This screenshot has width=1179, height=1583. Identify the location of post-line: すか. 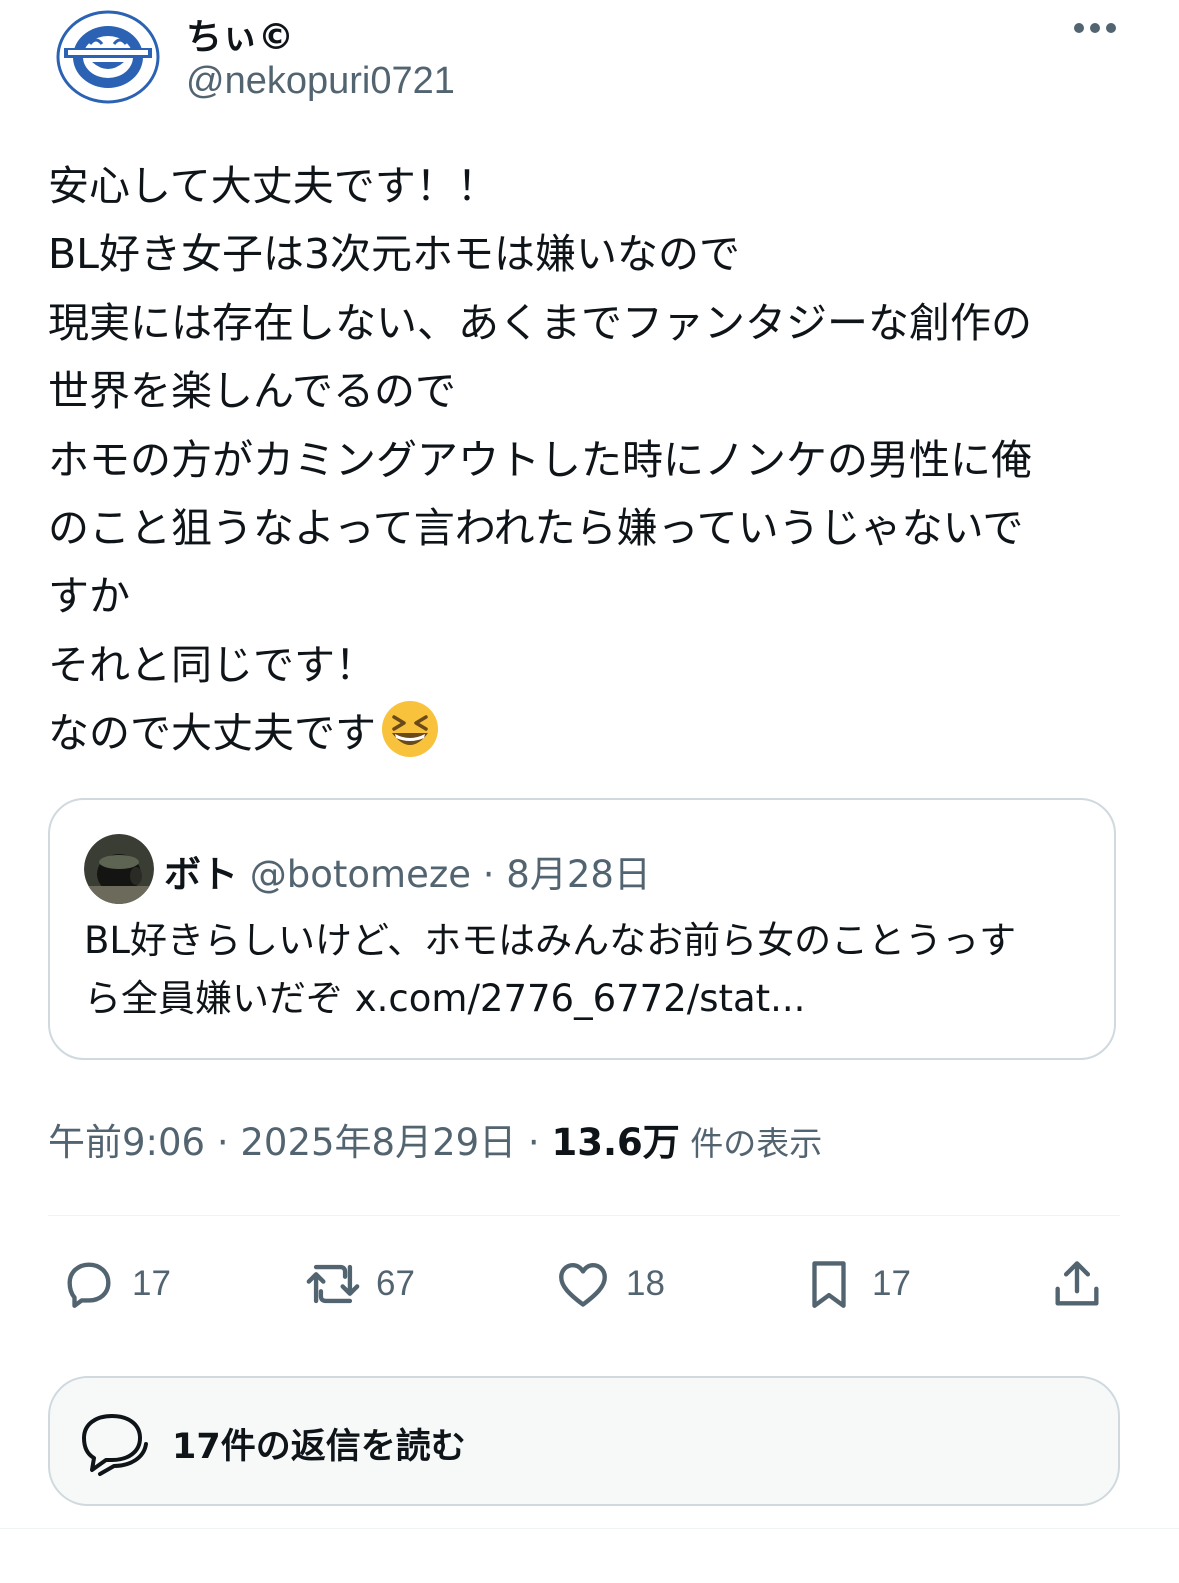
(89, 596).